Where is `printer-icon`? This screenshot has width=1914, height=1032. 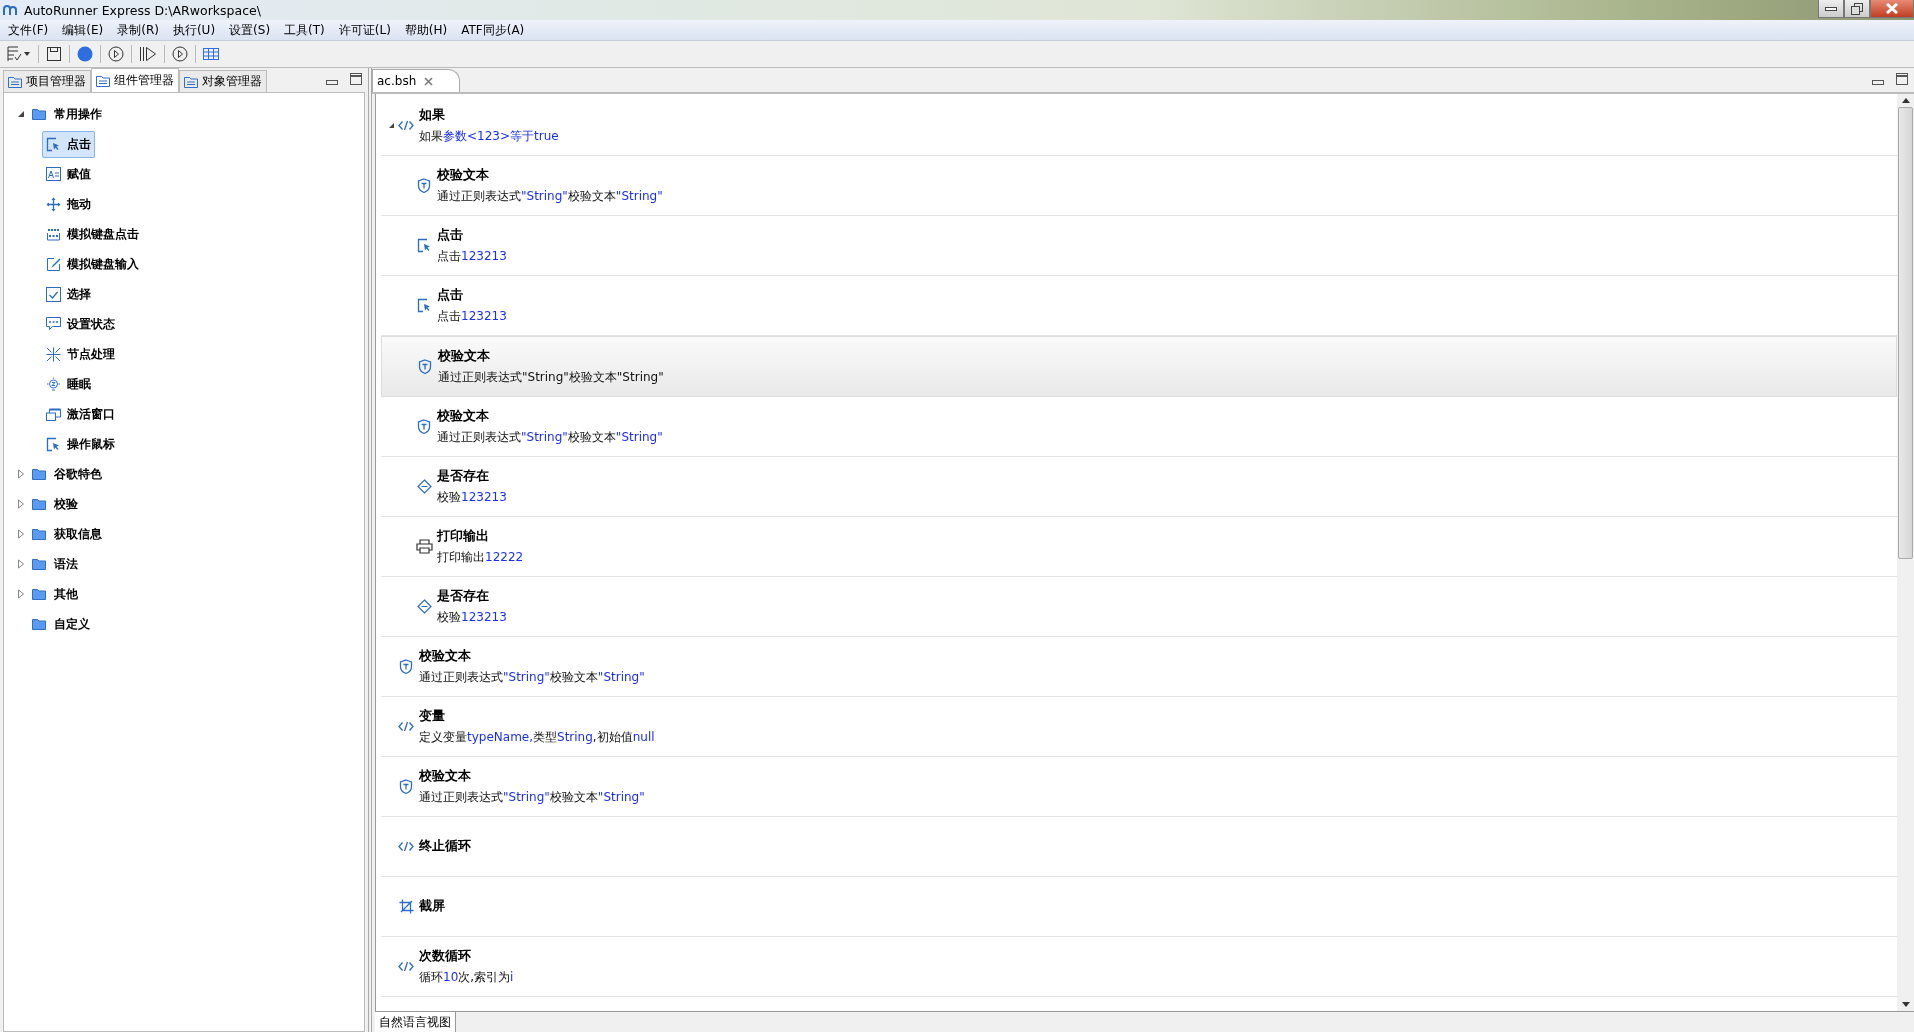 printer-icon is located at coordinates (424, 546).